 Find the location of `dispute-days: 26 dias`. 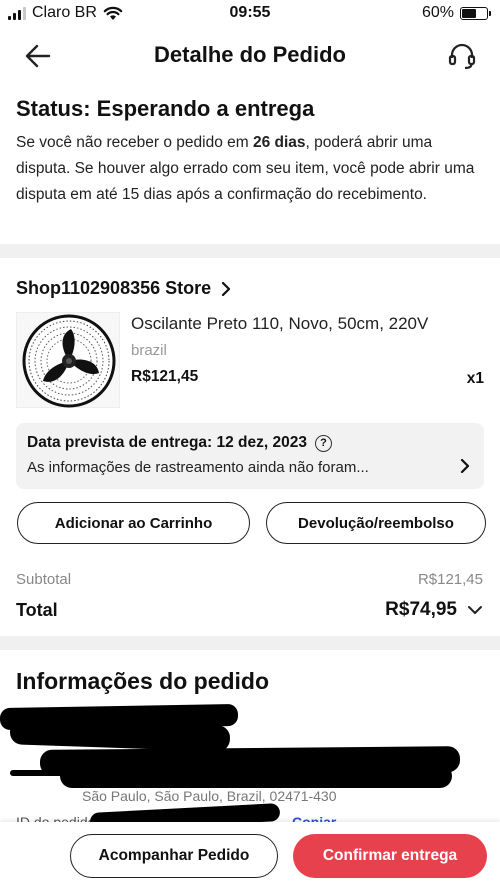

dispute-days: 26 dias is located at coordinates (279, 142).